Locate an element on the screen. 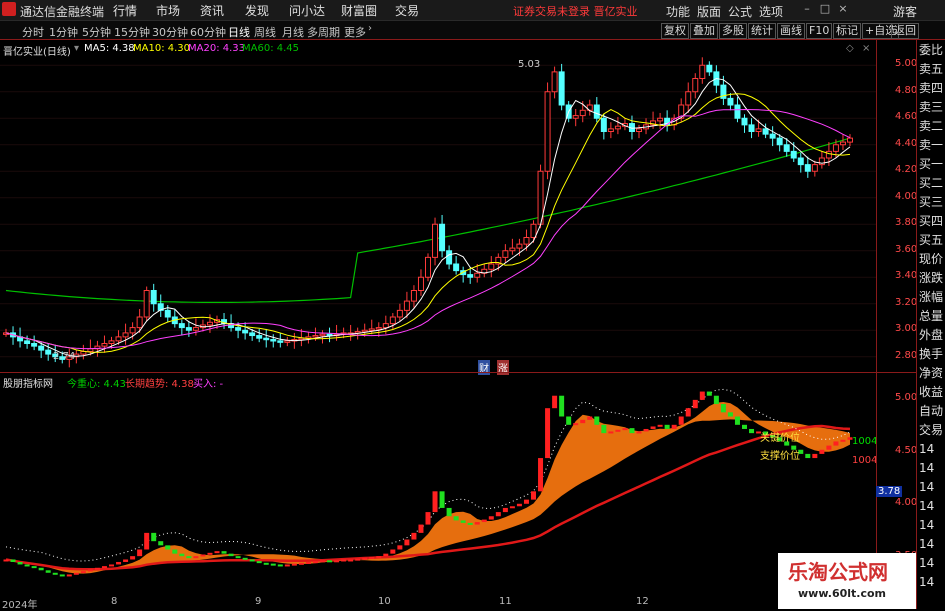 The height and width of the screenshot is (611, 945). menu-options: 选项 is located at coordinates (771, 11).